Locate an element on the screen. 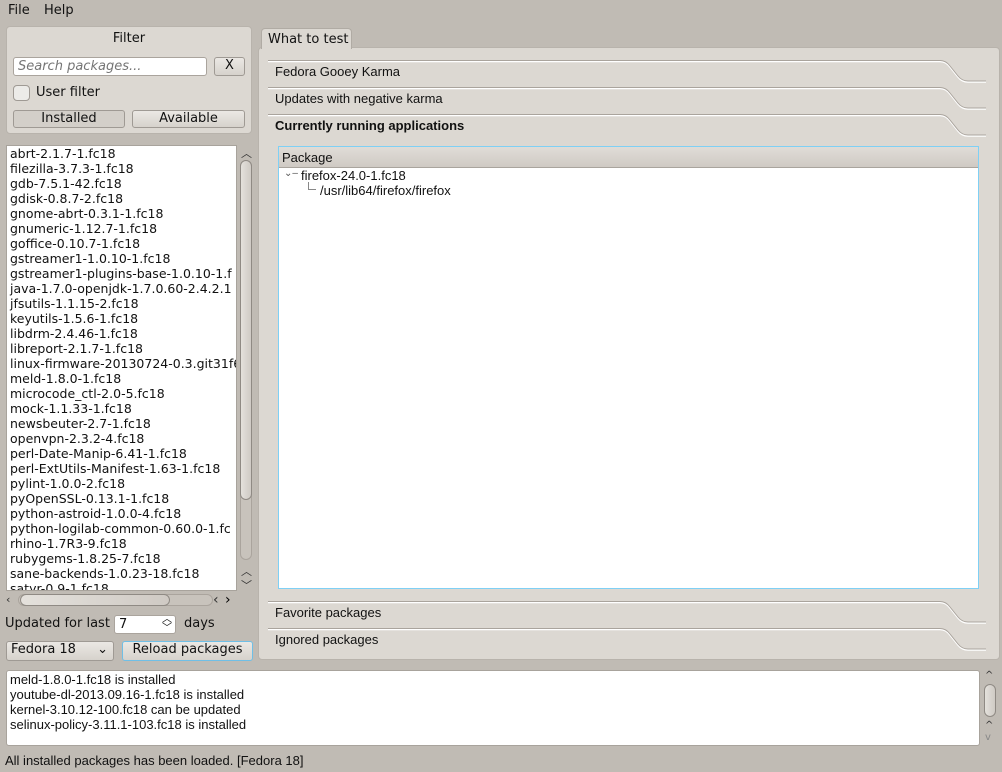 The image size is (1002, 772). search-input is located at coordinates (110, 66).